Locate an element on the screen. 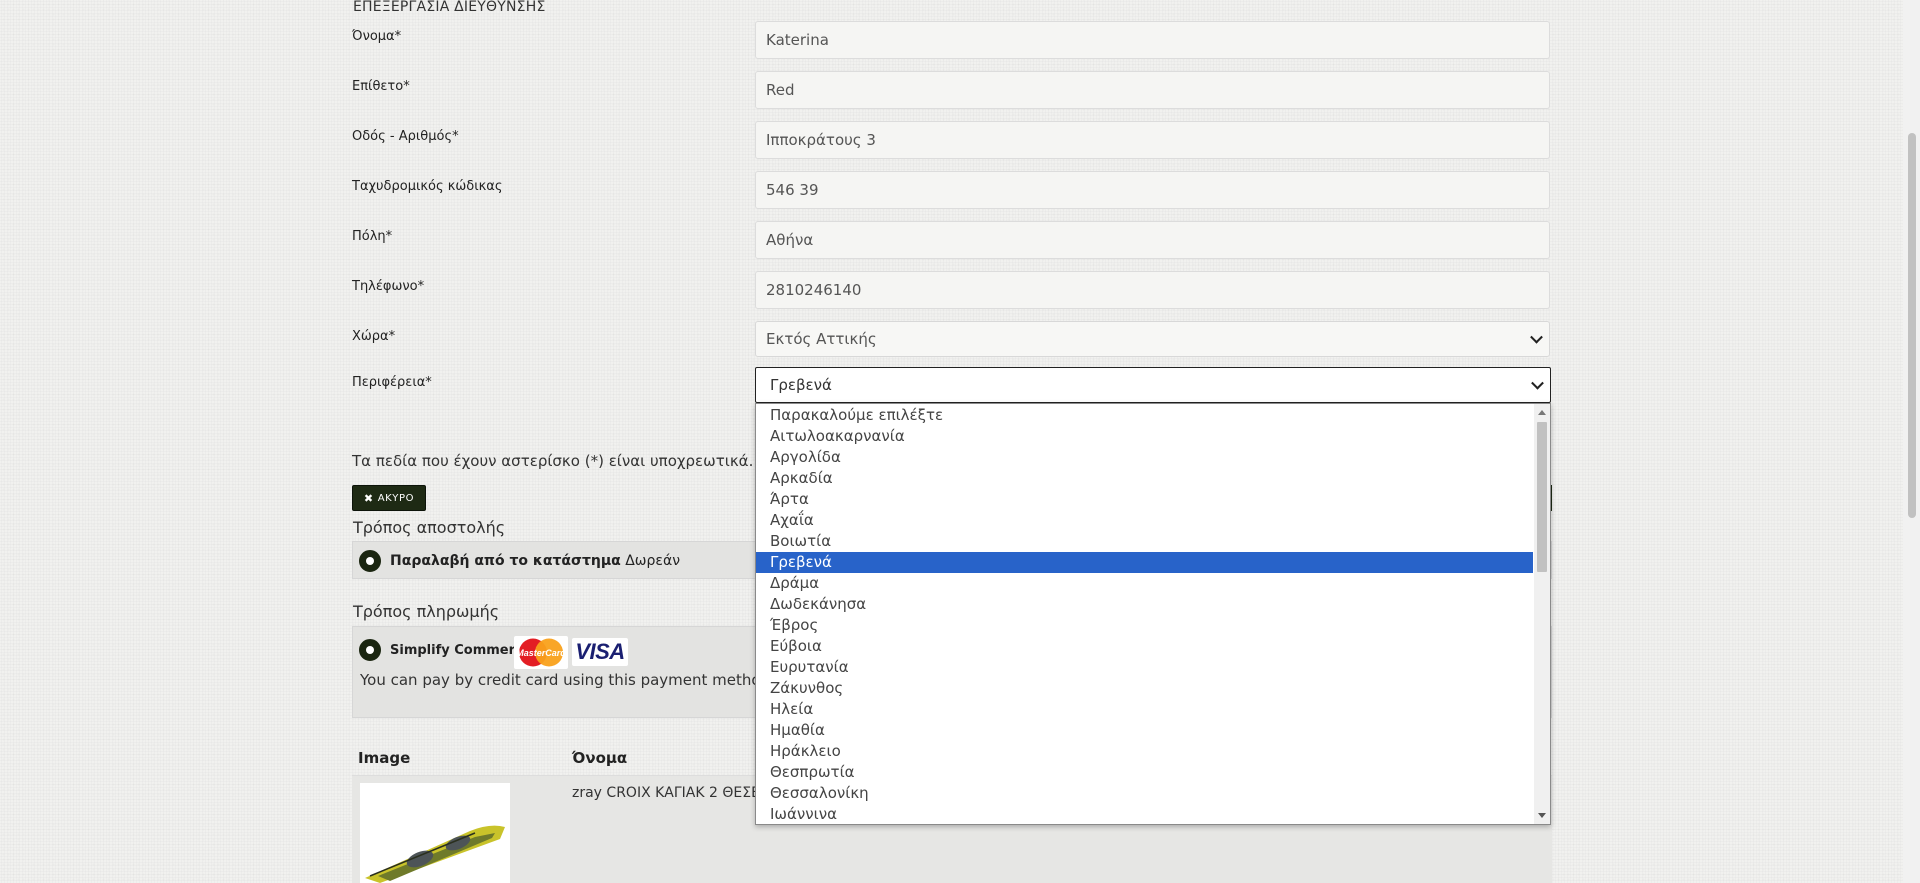  shipping-option-price: Δωρεάν is located at coordinates (653, 561).